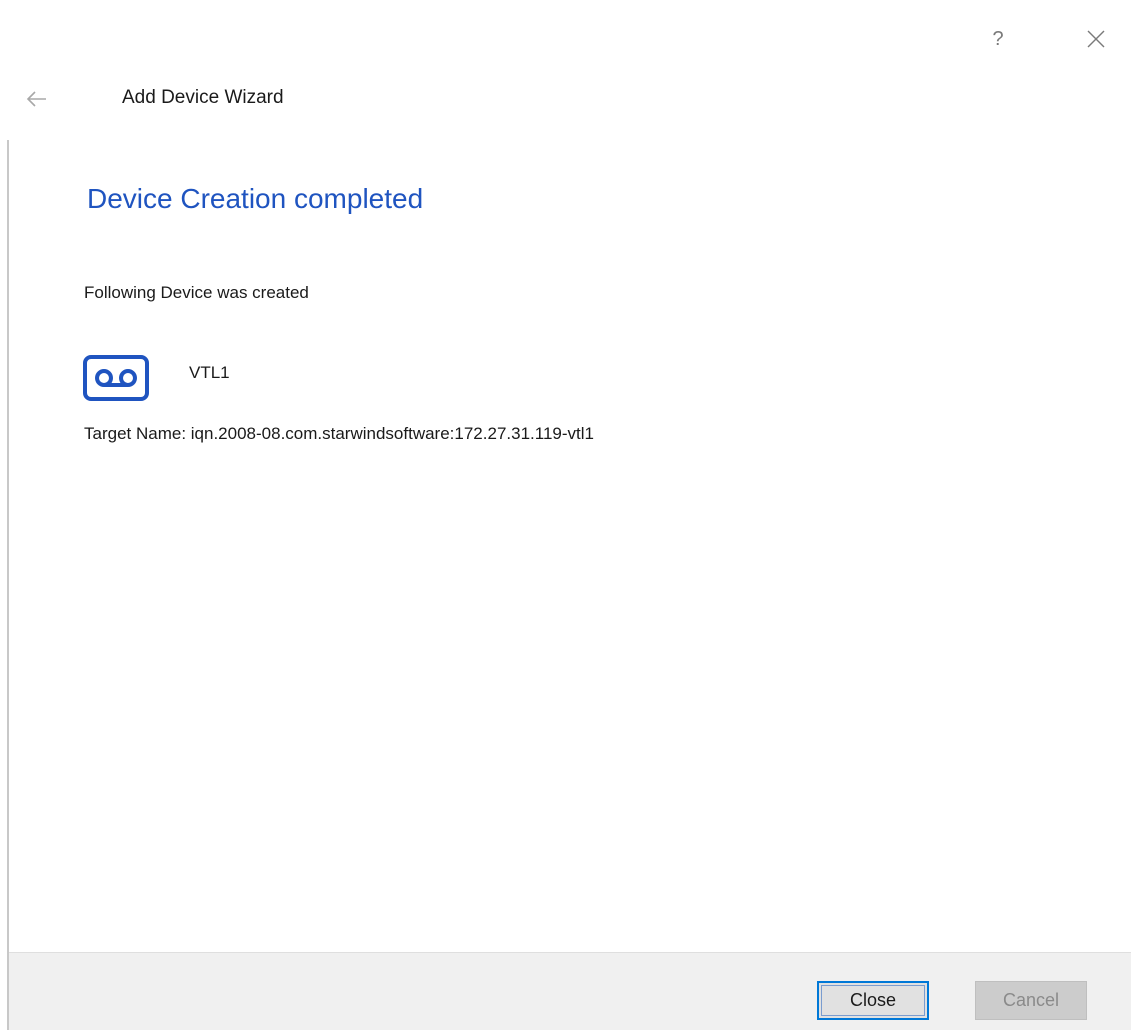 The width and height of the screenshot is (1131, 1030). I want to click on tape-cassette-icon, so click(116, 378).